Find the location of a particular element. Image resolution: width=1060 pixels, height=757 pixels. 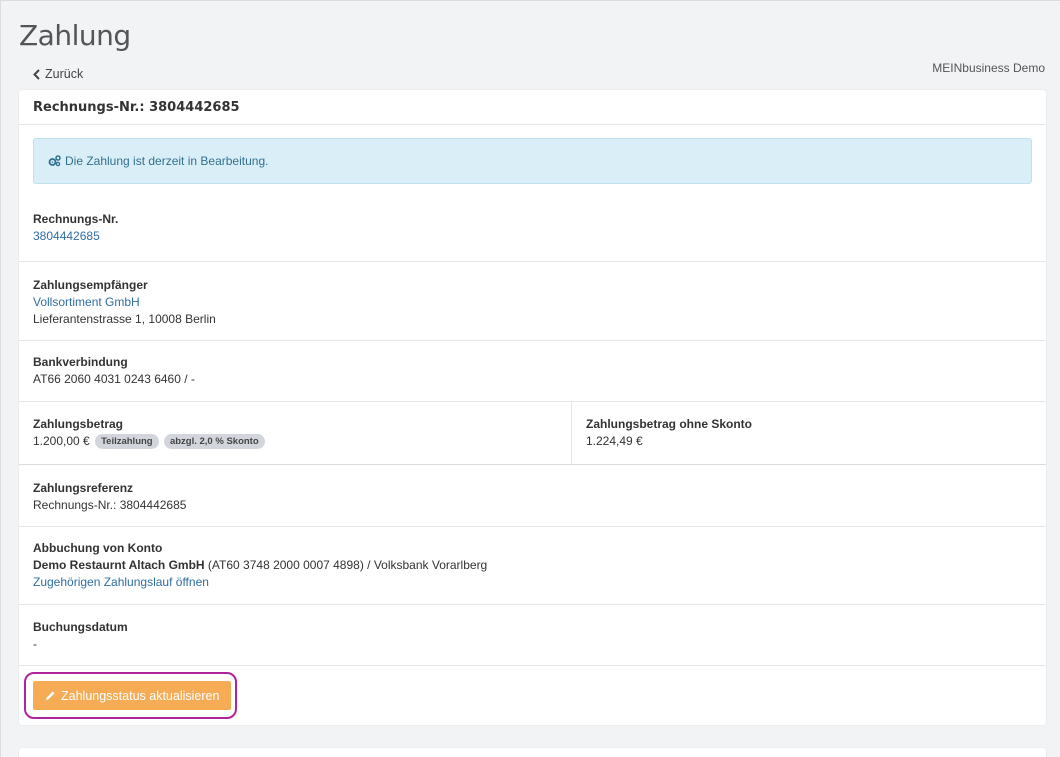

page-title: Zahlung is located at coordinates (75, 35).